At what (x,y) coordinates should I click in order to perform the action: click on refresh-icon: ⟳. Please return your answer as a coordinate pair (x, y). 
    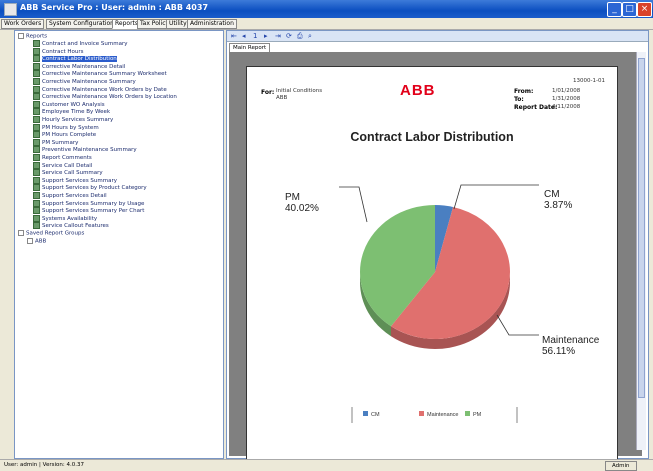
    Looking at the image, I should click on (289, 36).